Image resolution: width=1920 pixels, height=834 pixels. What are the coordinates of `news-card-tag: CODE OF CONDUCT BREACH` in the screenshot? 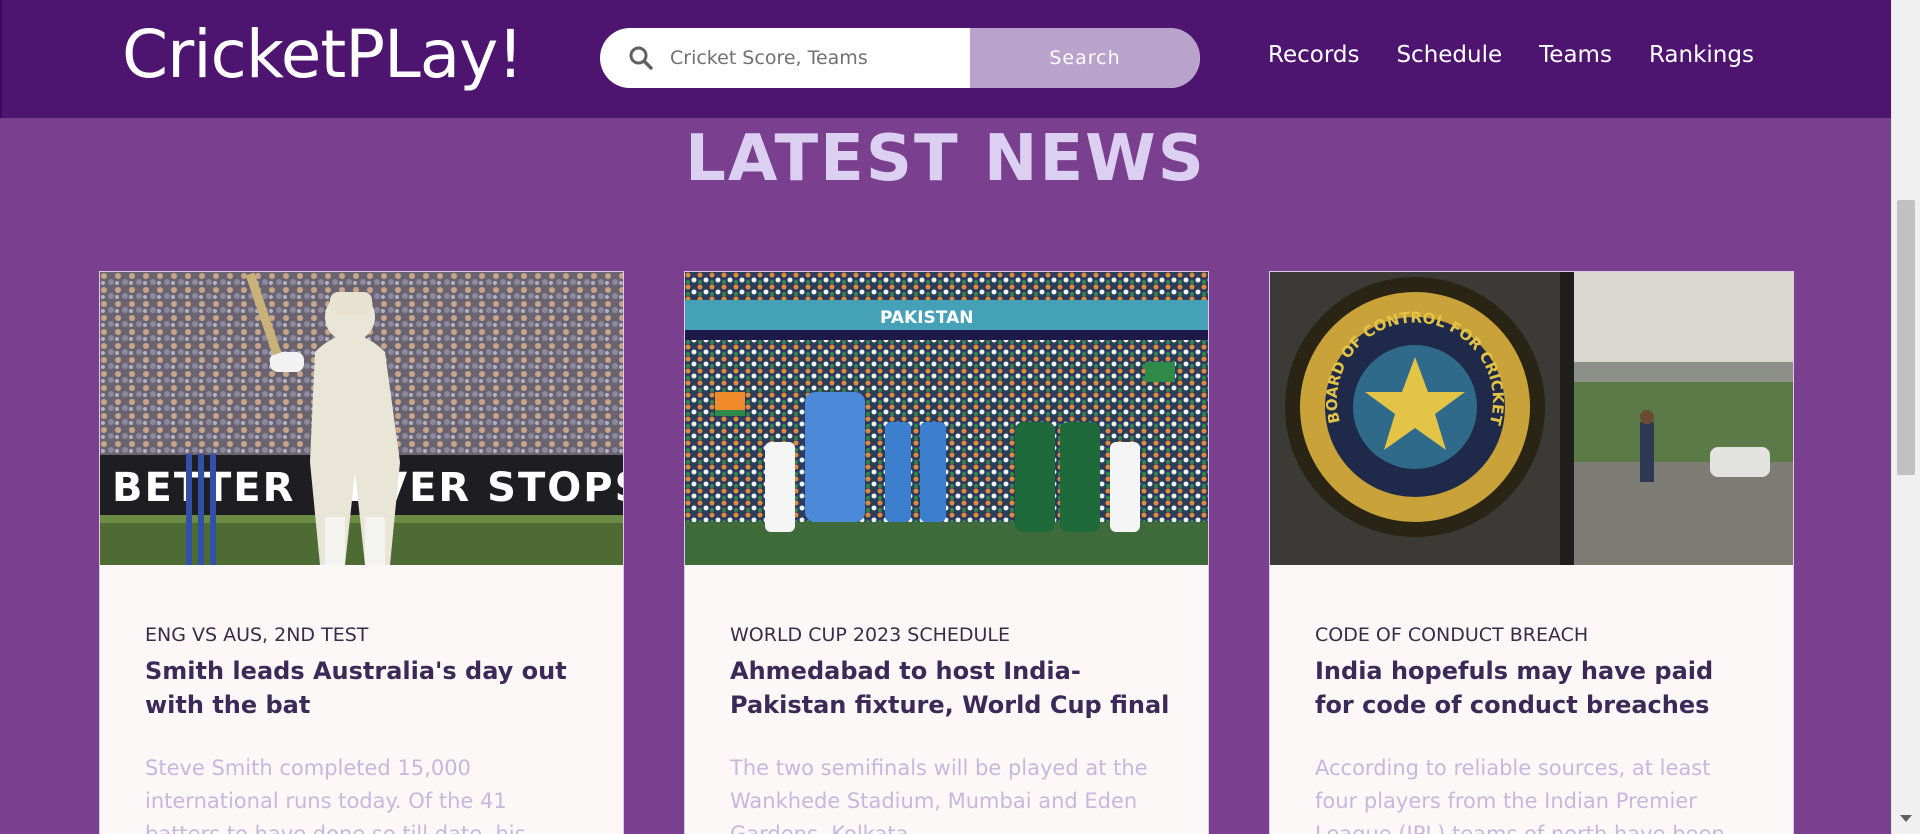 It's located at (1452, 635).